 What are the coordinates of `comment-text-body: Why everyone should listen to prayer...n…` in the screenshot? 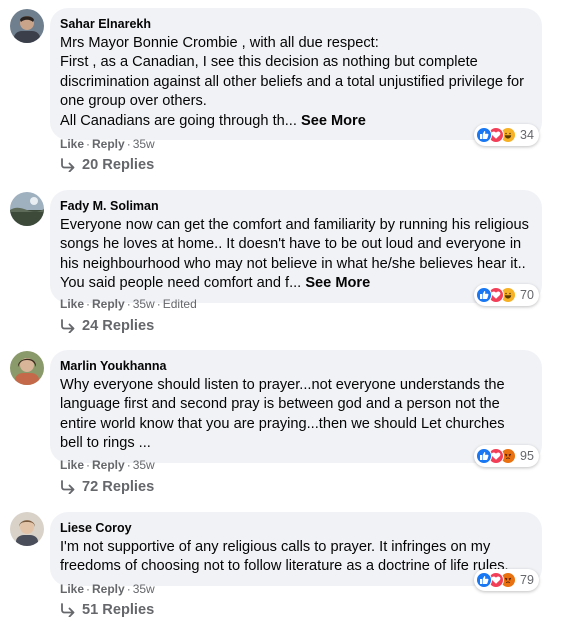 It's located at (282, 414).